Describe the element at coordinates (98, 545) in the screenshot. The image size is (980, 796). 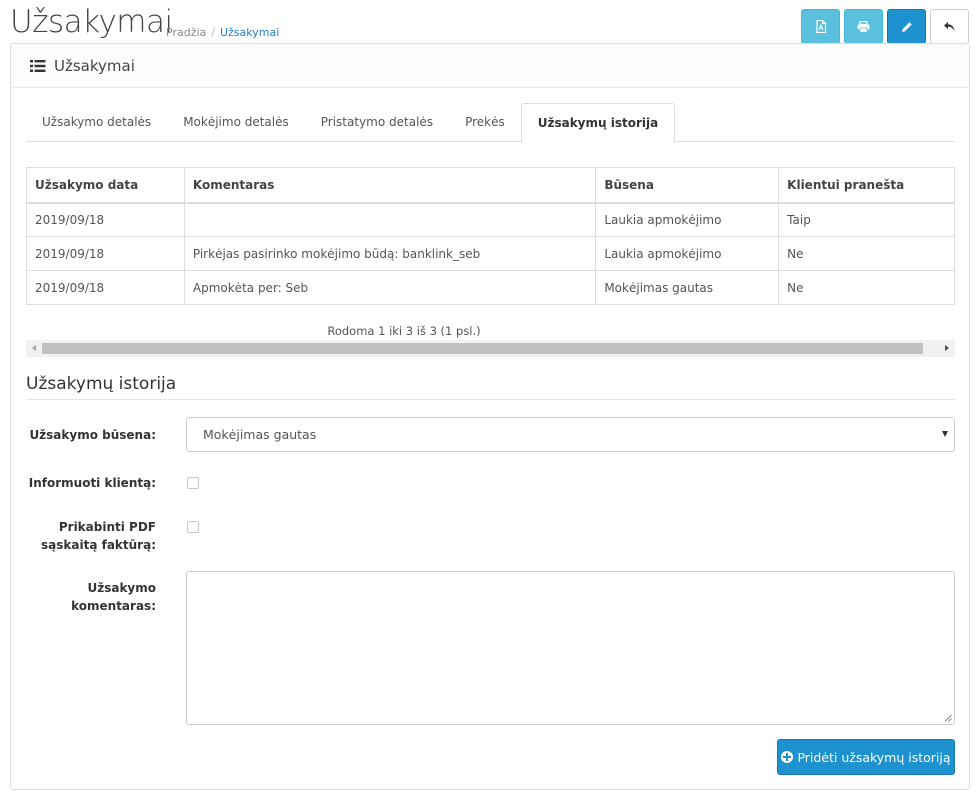
I see `attach-pdf-label-line2: sąskaitą faktūrą:` at that location.